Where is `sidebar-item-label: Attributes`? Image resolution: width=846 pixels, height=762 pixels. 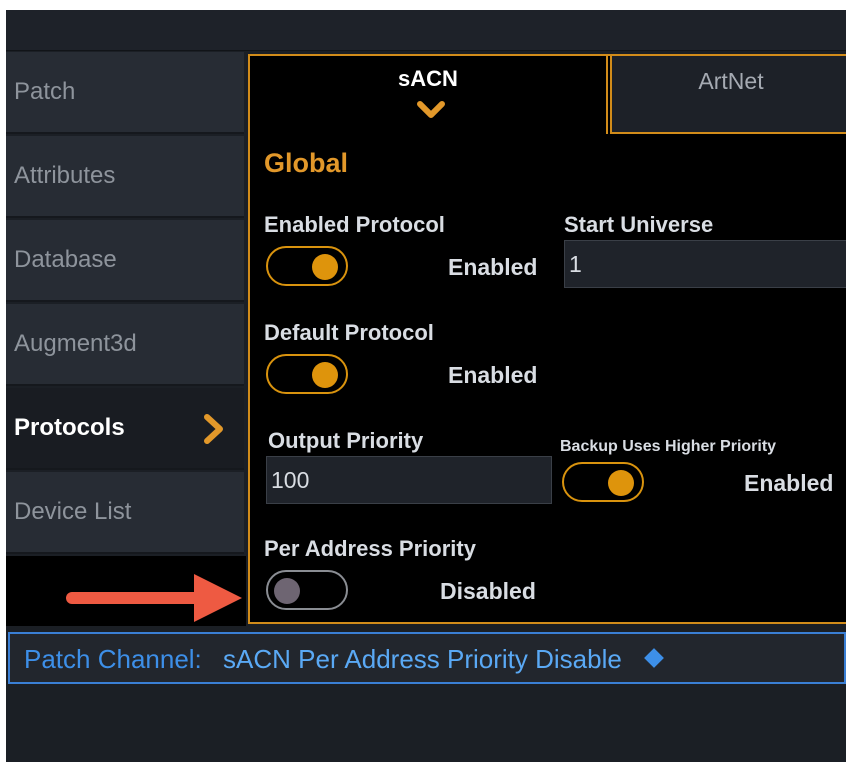 sidebar-item-label: Attributes is located at coordinates (65, 175).